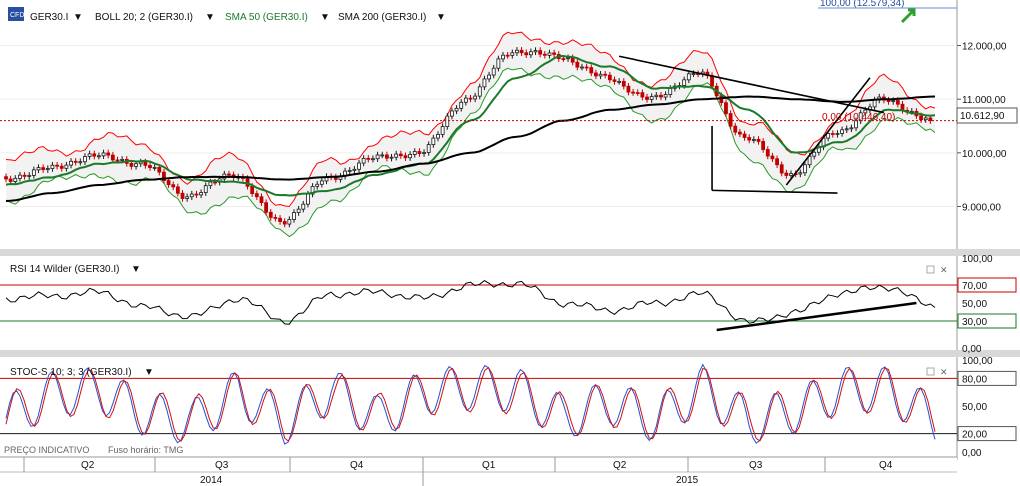 This screenshot has height=486, width=1020. I want to click on stoch-tick-label: 20,00, so click(974, 435).